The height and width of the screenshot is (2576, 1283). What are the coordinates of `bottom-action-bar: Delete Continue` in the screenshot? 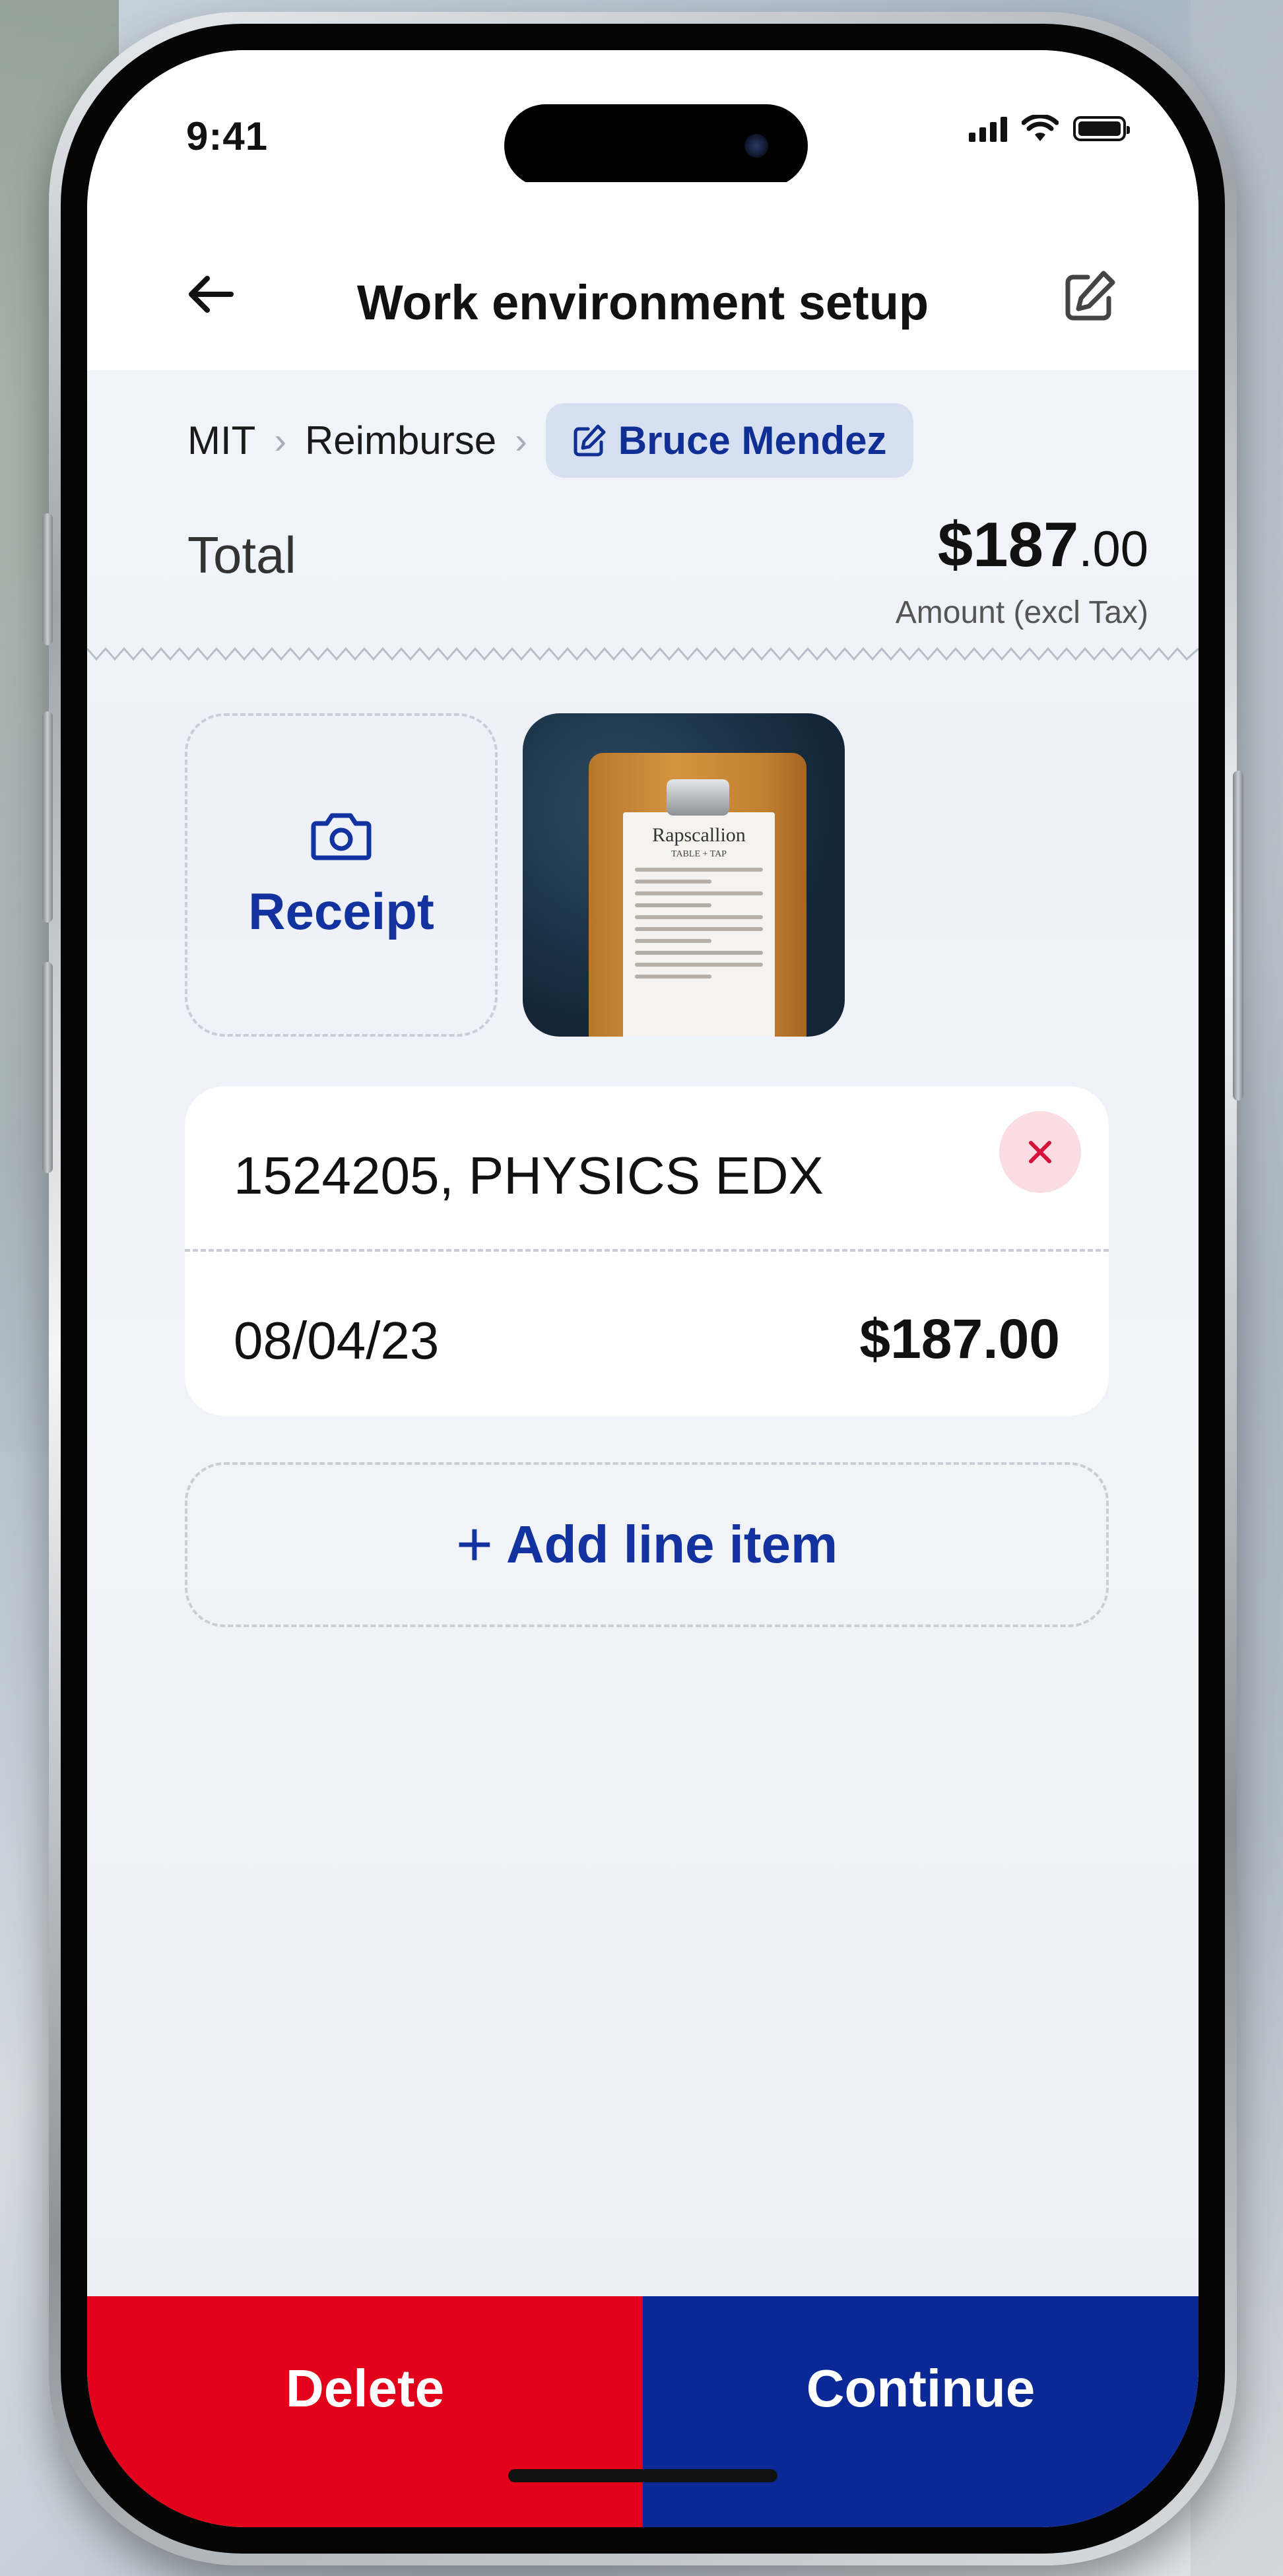 It's located at (643, 2411).